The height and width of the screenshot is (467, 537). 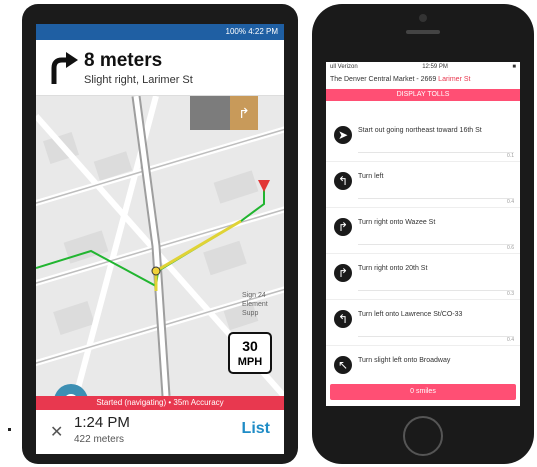 What do you see at coordinates (123, 60) in the screenshot?
I see `instruction-distance: 8 meters` at bounding box center [123, 60].